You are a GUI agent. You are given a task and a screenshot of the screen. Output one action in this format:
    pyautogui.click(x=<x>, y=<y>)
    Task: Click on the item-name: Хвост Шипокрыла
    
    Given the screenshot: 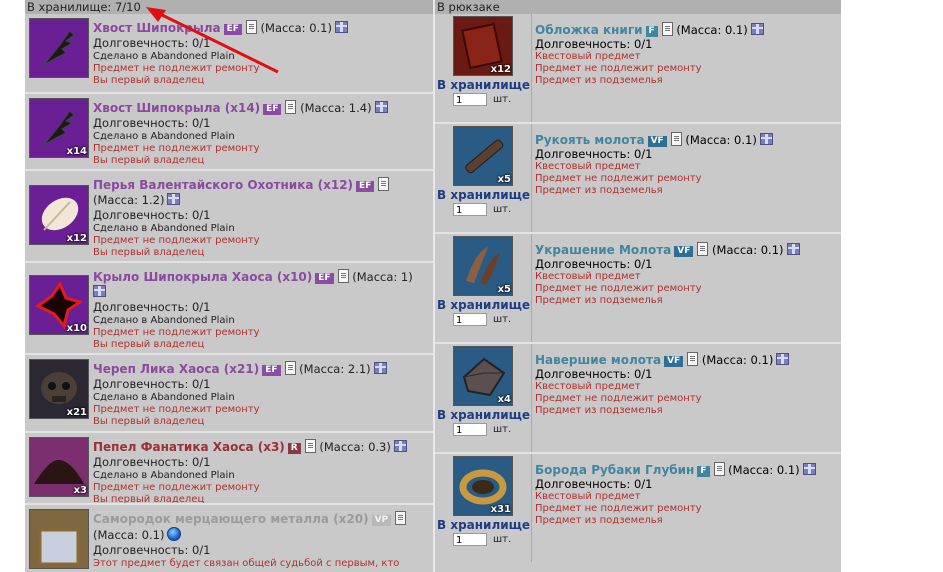 What is the action you would take?
    pyautogui.click(x=157, y=28)
    